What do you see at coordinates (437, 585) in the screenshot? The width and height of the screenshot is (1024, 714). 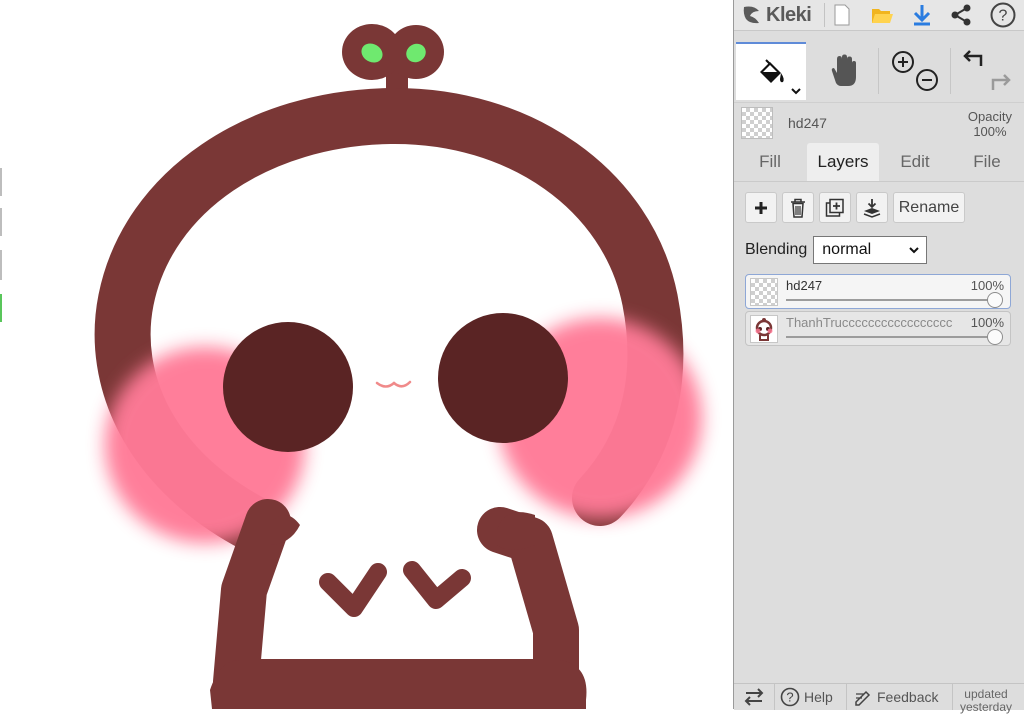 I see `right-hand` at bounding box center [437, 585].